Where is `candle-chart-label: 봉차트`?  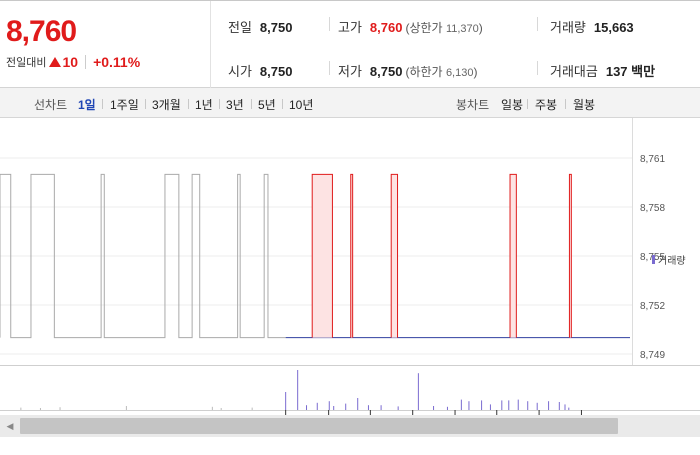
candle-chart-label: 봉차트 is located at coordinates (473, 105).